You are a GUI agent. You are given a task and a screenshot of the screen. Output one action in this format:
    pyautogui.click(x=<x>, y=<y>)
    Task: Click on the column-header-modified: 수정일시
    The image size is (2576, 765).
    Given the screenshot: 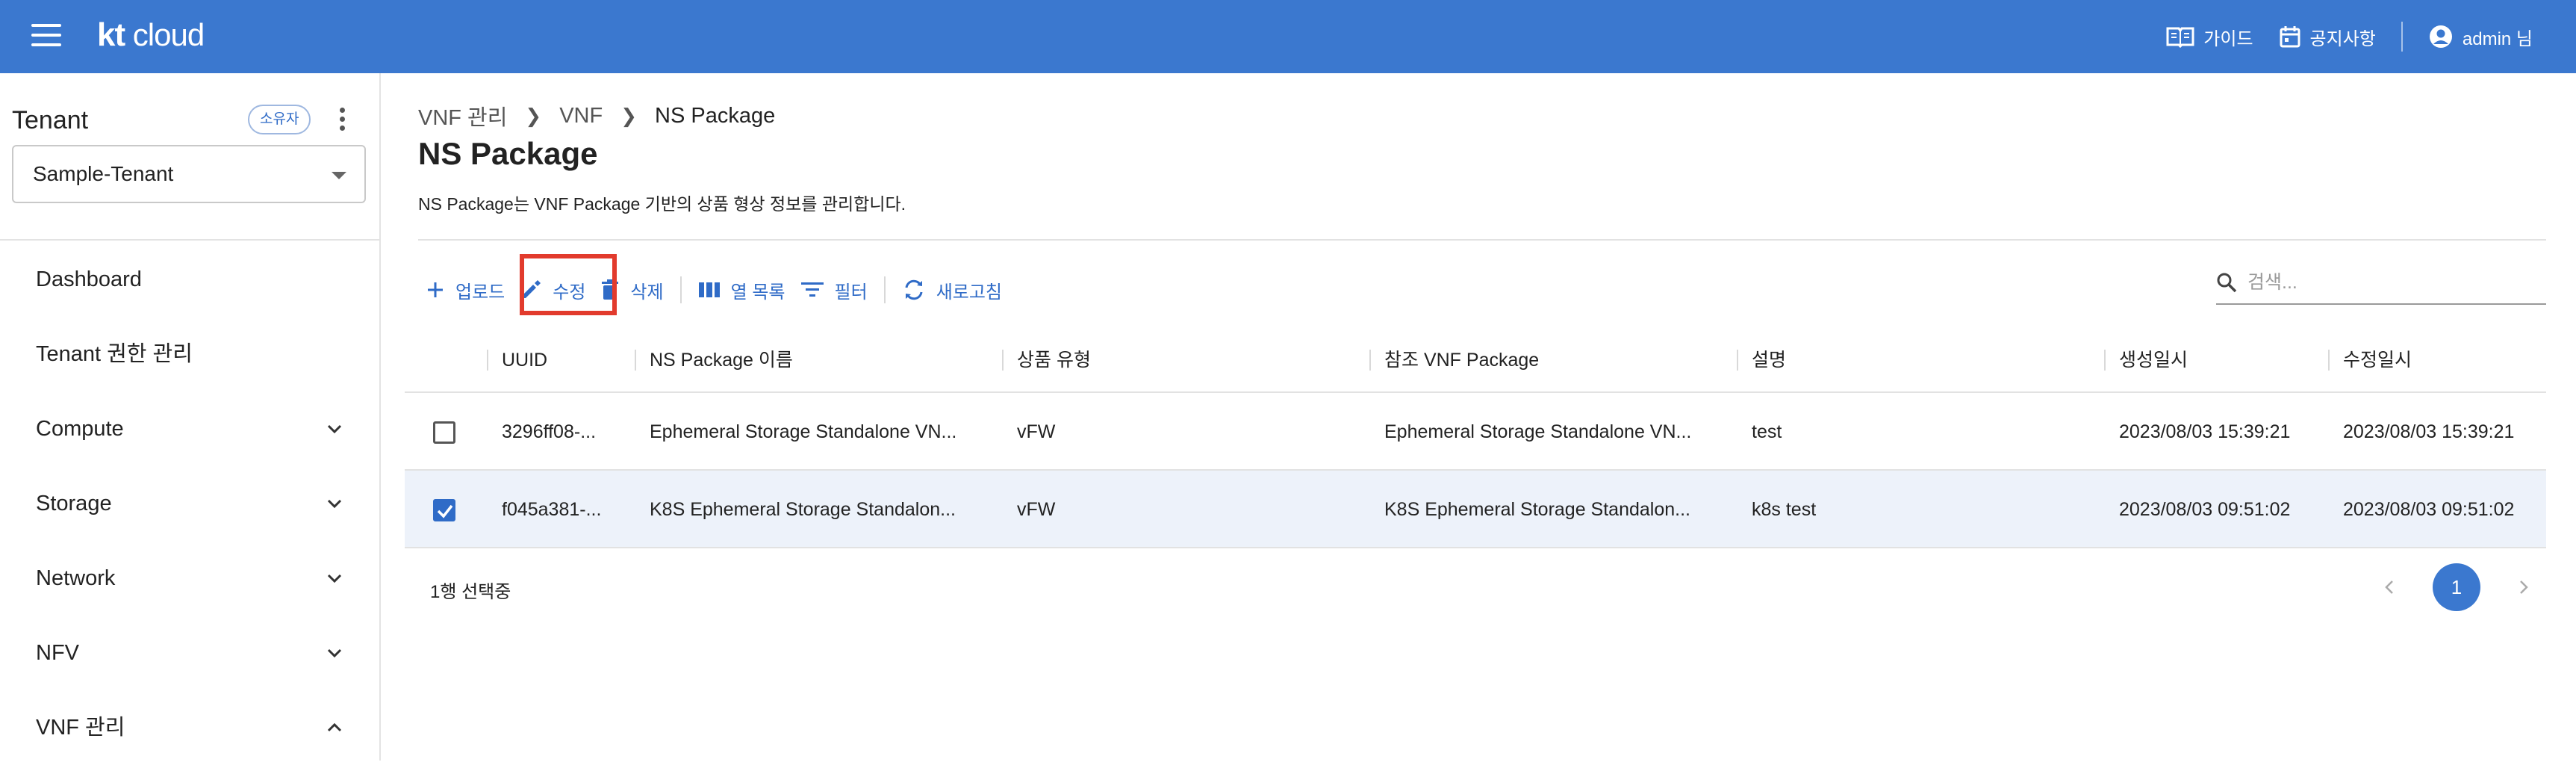 What is the action you would take?
    pyautogui.click(x=2437, y=360)
    